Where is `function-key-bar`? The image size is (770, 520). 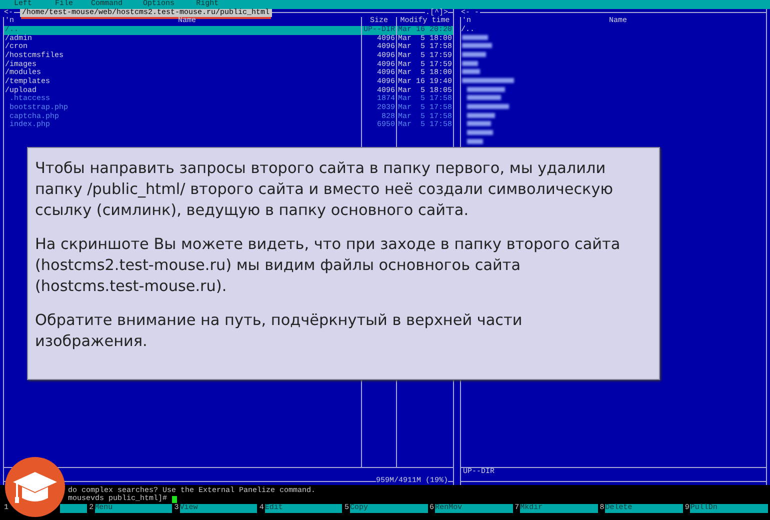
function-key-bar is located at coordinates (74, 508).